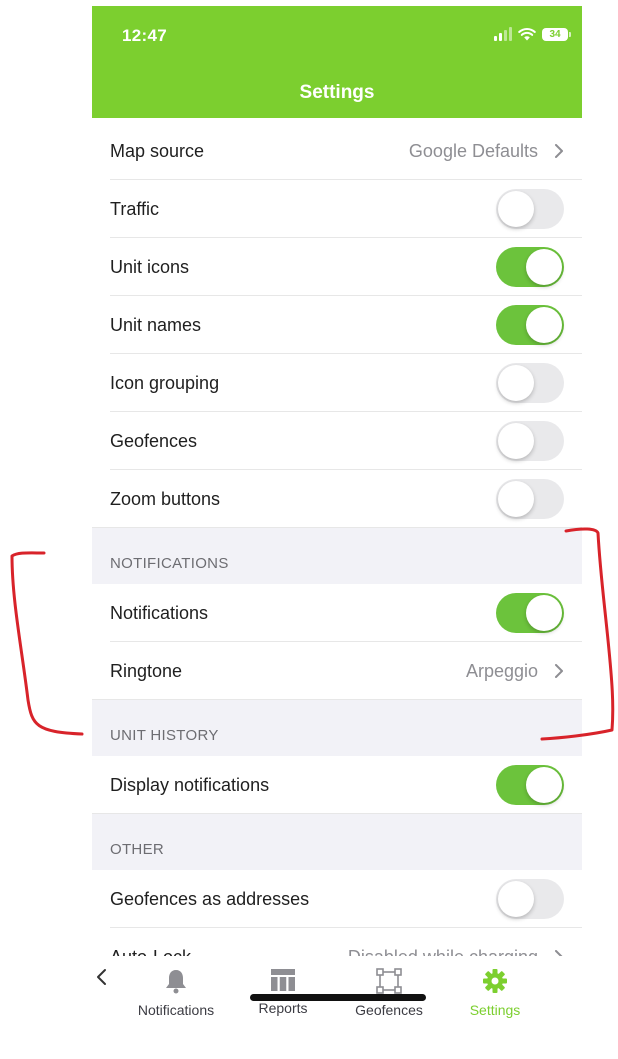 This screenshot has width=618, height=1059. I want to click on tab-geofences: Geofences, so click(389, 993).